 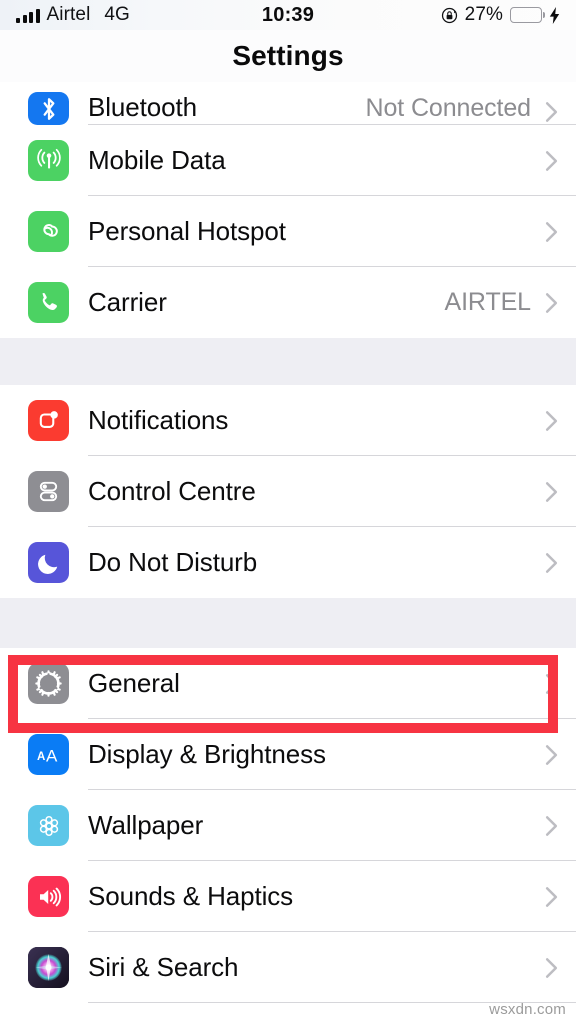 What do you see at coordinates (288, 683) in the screenshot?
I see `settings-row-general: General` at bounding box center [288, 683].